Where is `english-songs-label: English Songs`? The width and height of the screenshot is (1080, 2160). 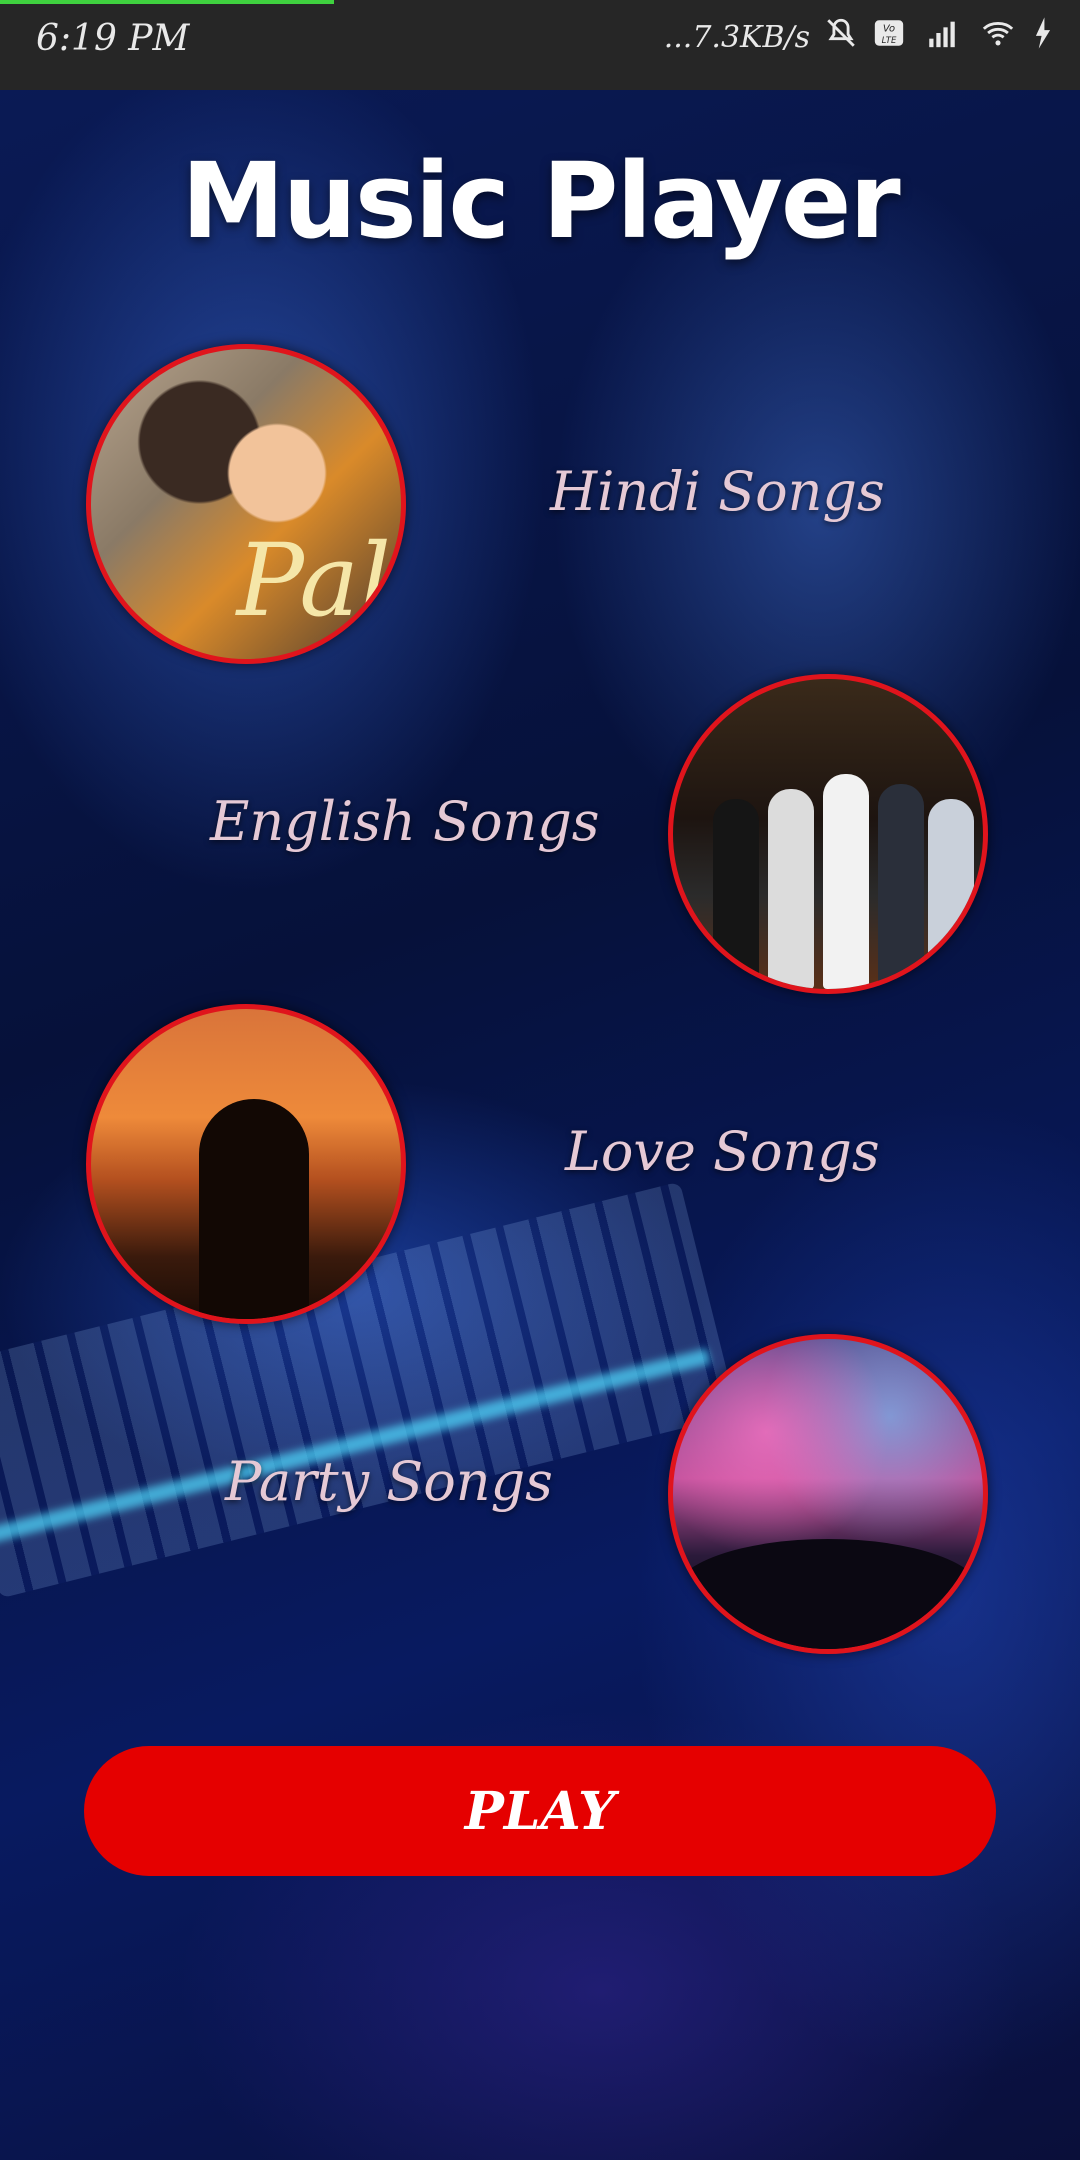 english-songs-label: English Songs is located at coordinates (405, 821).